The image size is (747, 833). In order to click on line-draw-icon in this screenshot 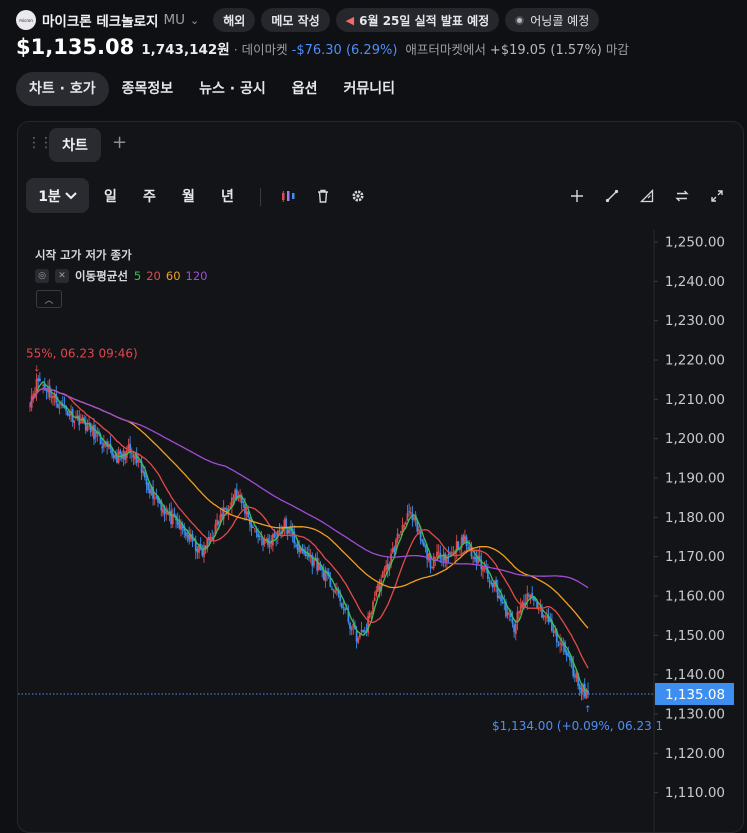, I will do `click(612, 196)`.